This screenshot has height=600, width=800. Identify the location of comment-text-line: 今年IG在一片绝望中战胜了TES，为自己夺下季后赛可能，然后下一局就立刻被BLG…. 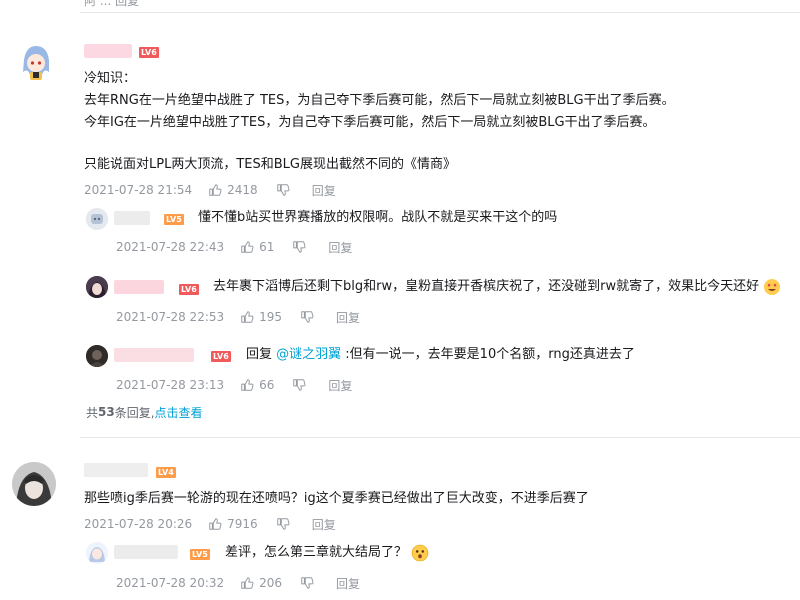
(370, 122).